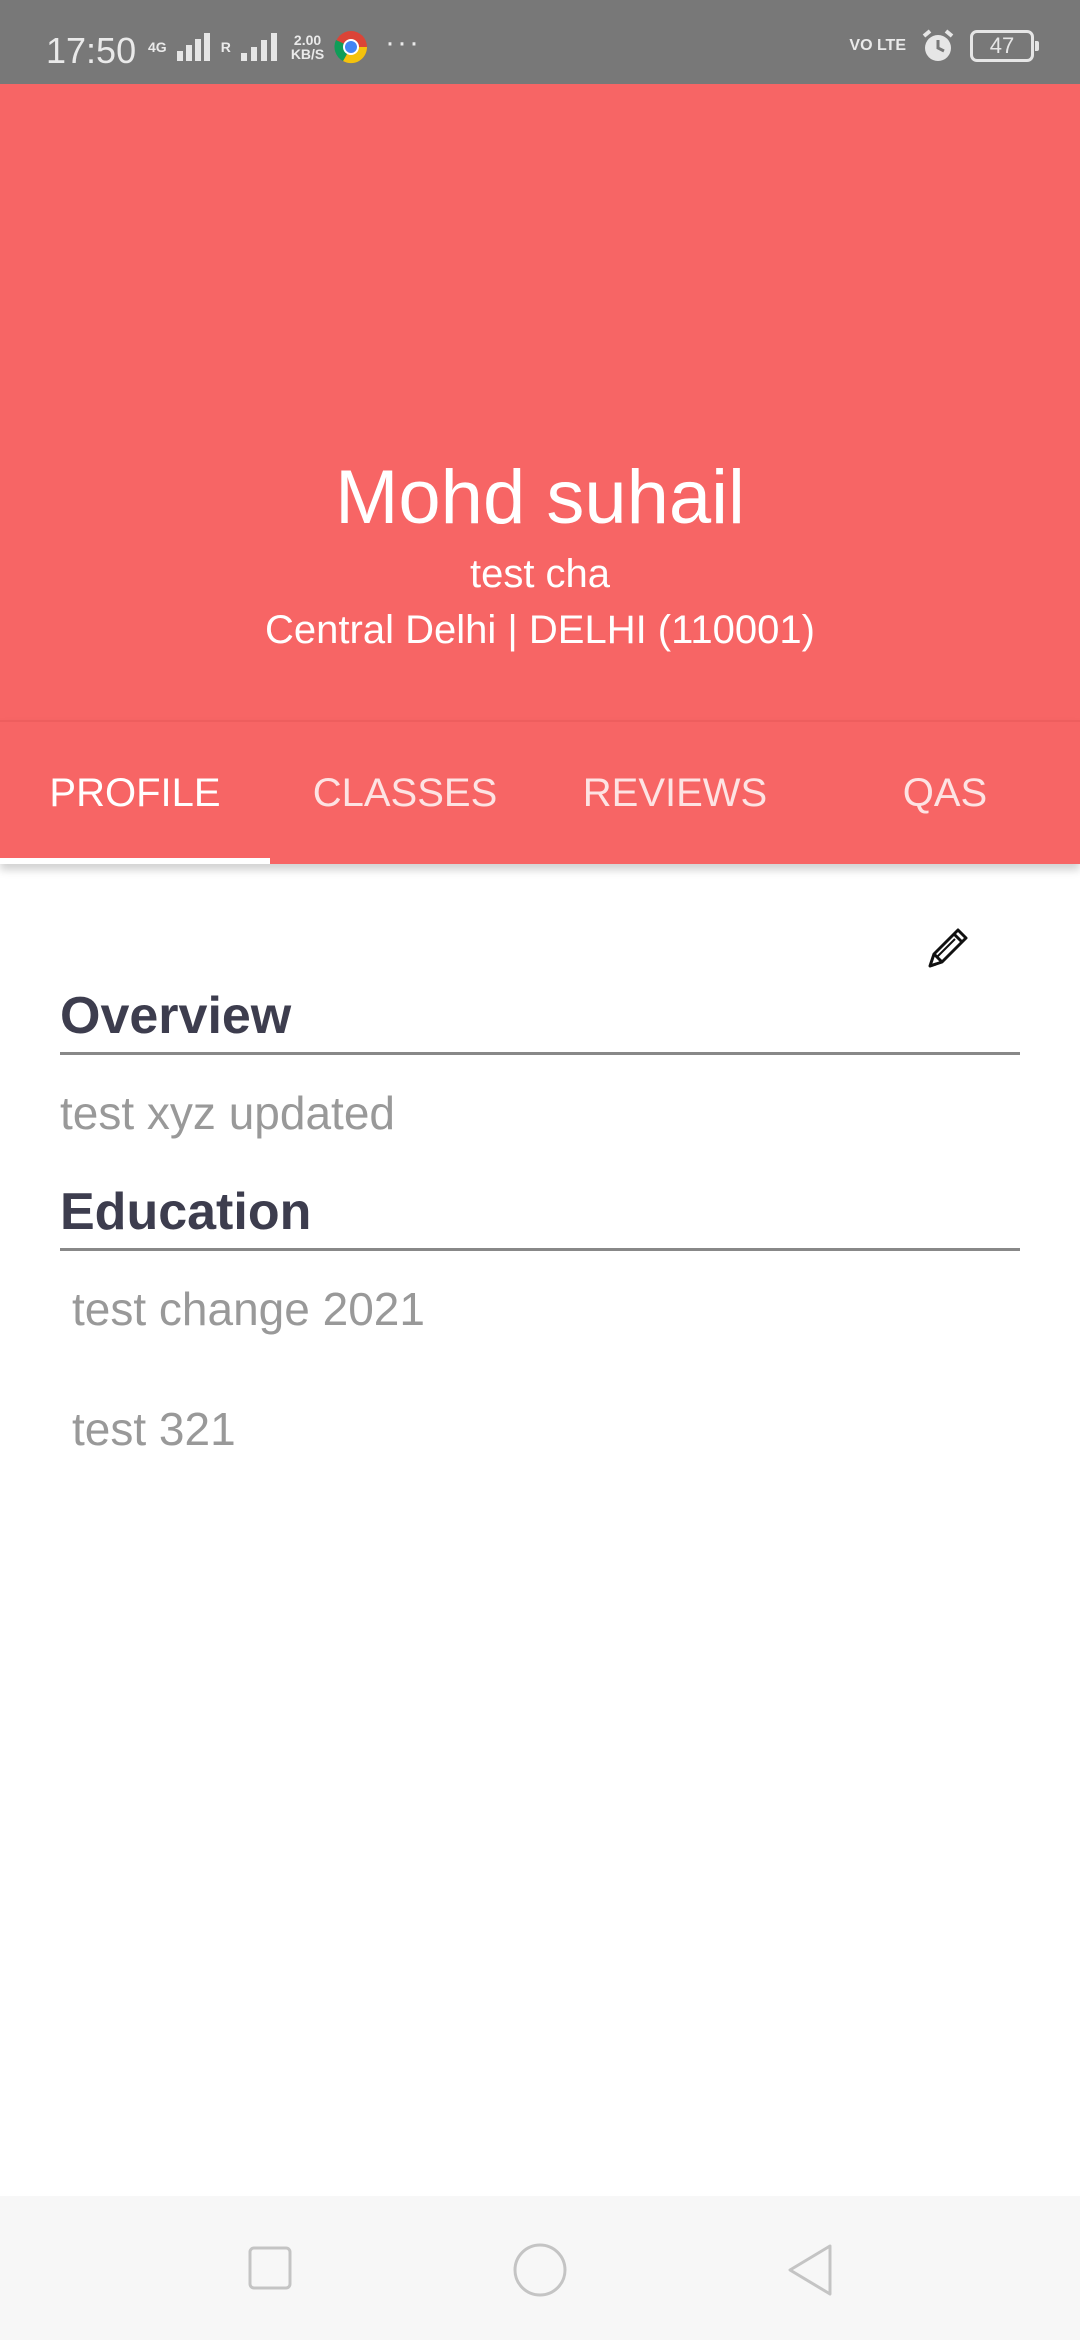 Image resolution: width=1080 pixels, height=2340 pixels. I want to click on tab-profile: PROFILE, so click(135, 793).